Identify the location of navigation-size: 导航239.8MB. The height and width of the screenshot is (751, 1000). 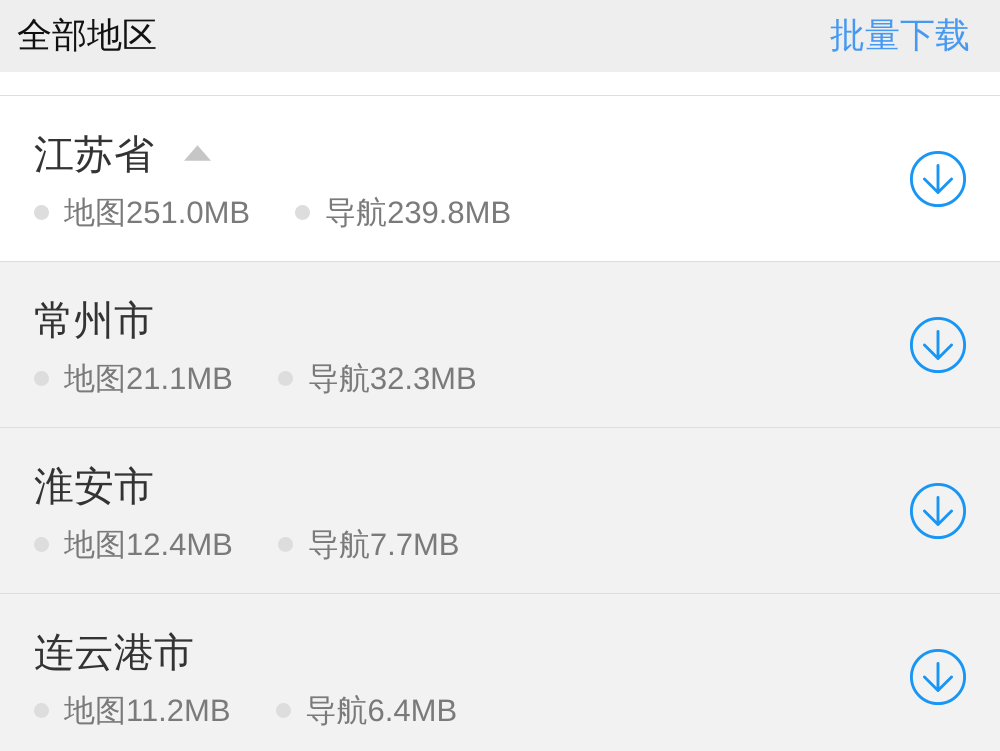
(418, 213).